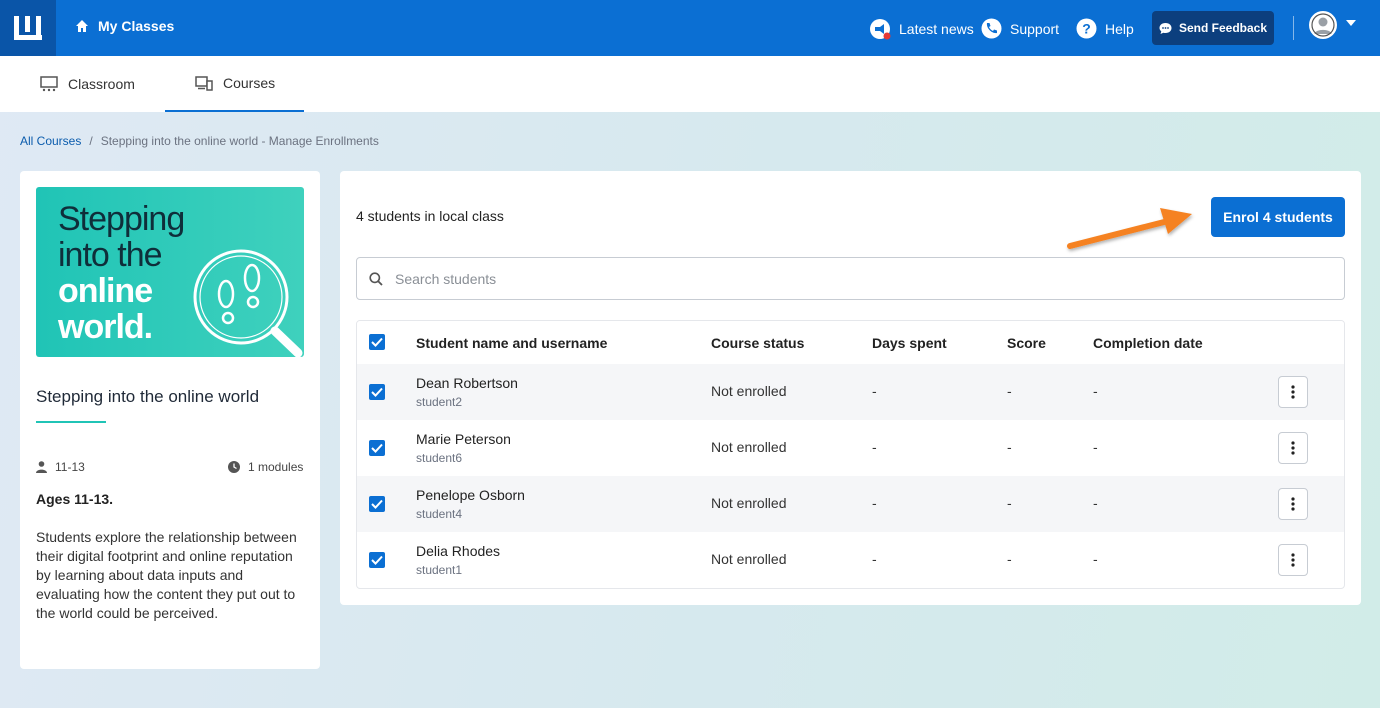 This screenshot has height=708, width=1380. What do you see at coordinates (467, 383) in the screenshot?
I see `student-name: Dean Robertson` at bounding box center [467, 383].